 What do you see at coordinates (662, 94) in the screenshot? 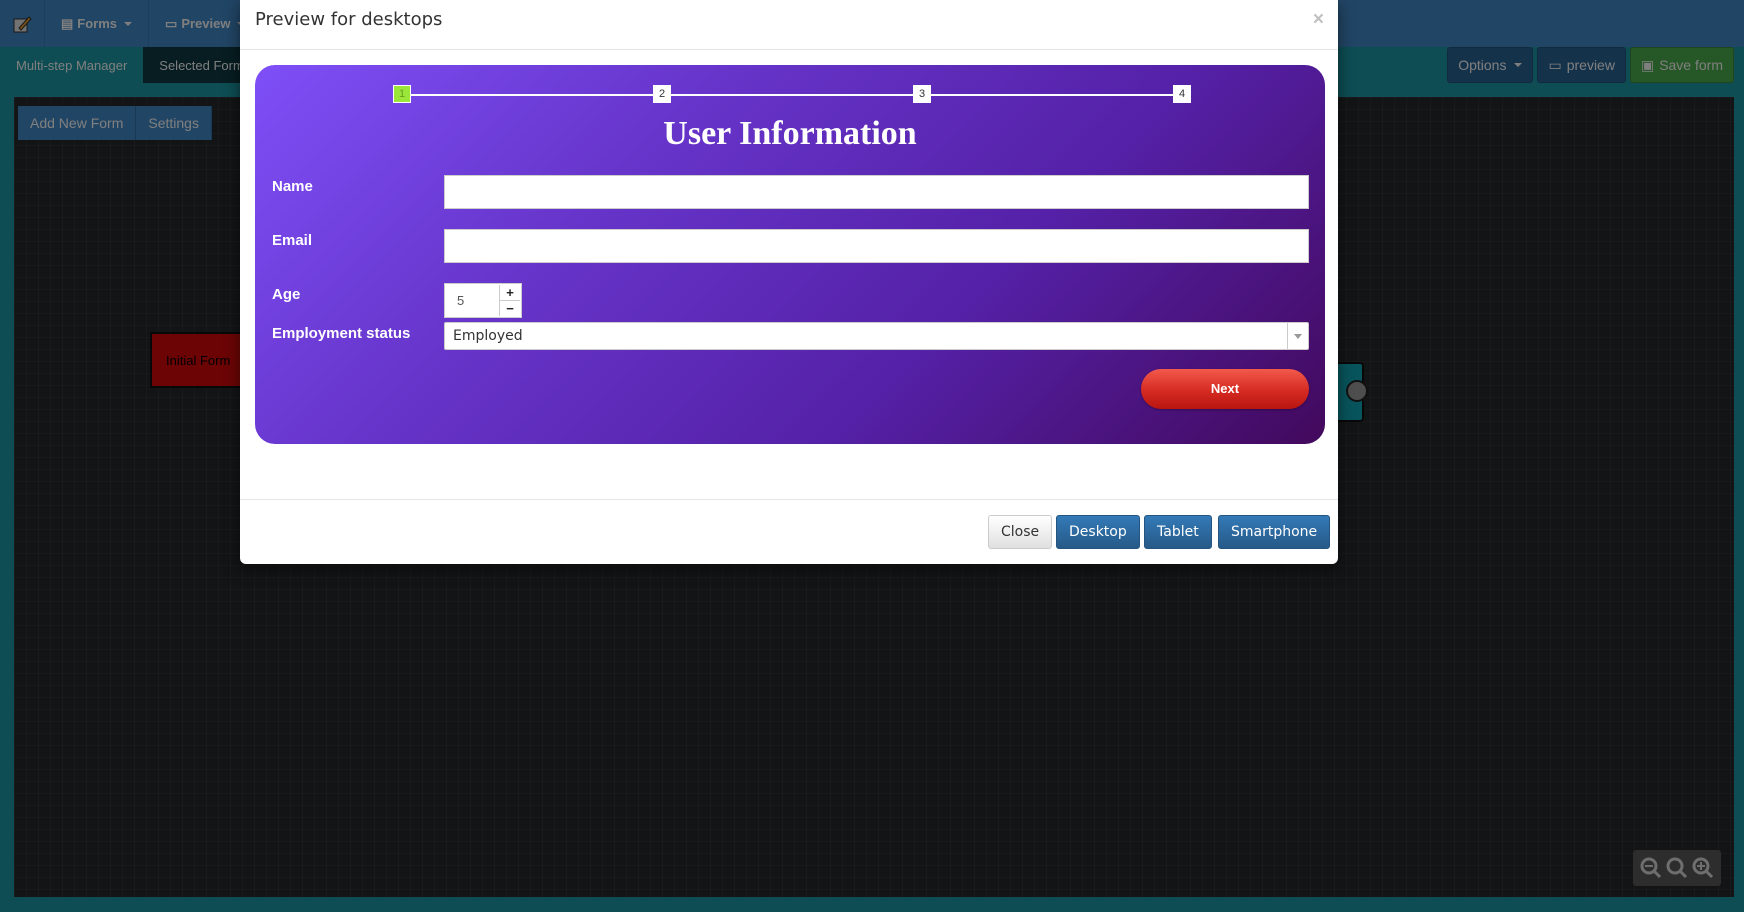
I see `step-indicator-2: 2` at bounding box center [662, 94].